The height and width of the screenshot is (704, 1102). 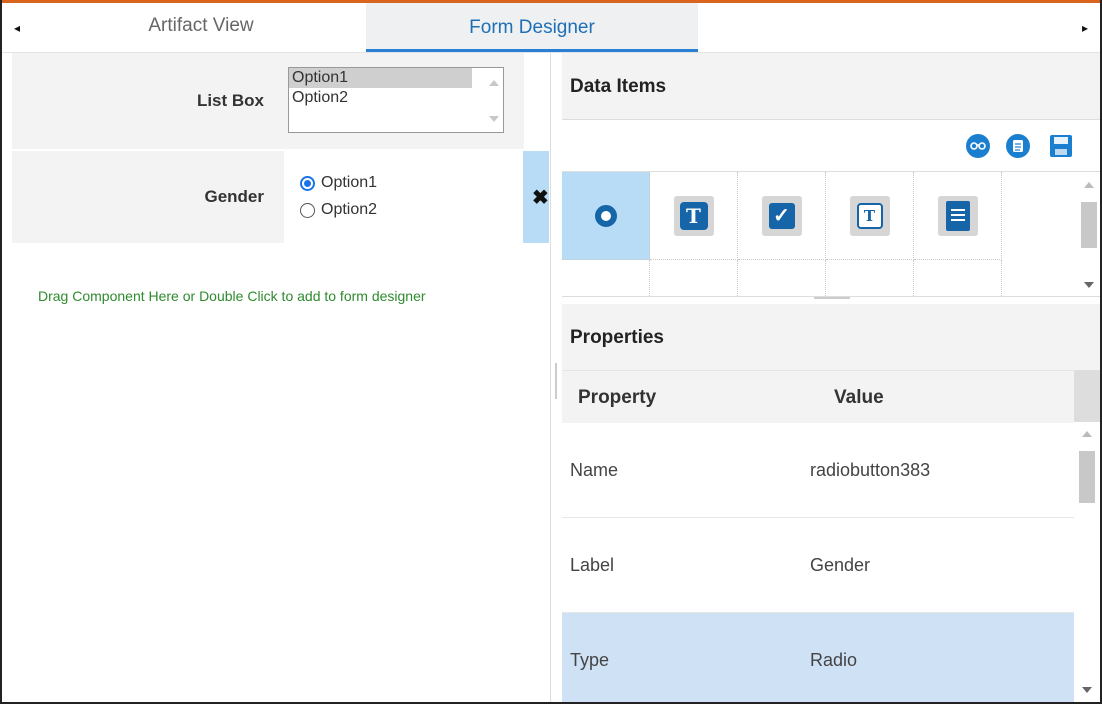 What do you see at coordinates (493, 100) in the screenshot?
I see `list-box-scrollbar` at bounding box center [493, 100].